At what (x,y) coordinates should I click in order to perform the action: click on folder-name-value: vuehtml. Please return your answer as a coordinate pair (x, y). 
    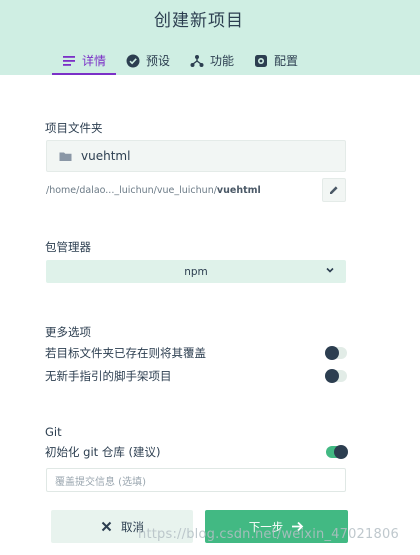
    Looking at the image, I should click on (106, 156).